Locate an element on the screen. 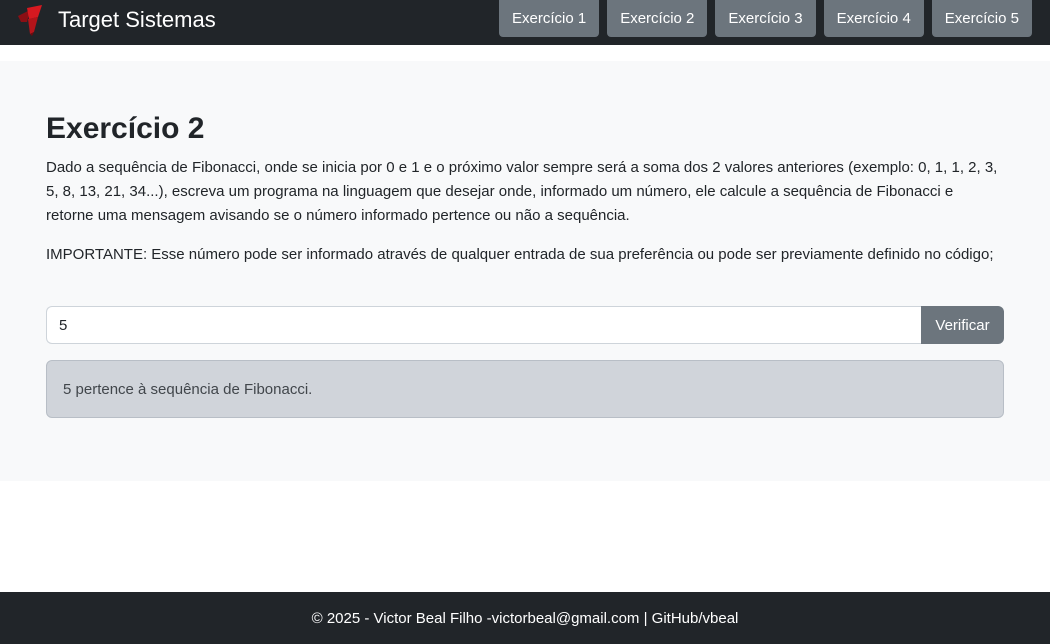 The image size is (1050, 644). red-target-logo-icon is located at coordinates (30, 20).